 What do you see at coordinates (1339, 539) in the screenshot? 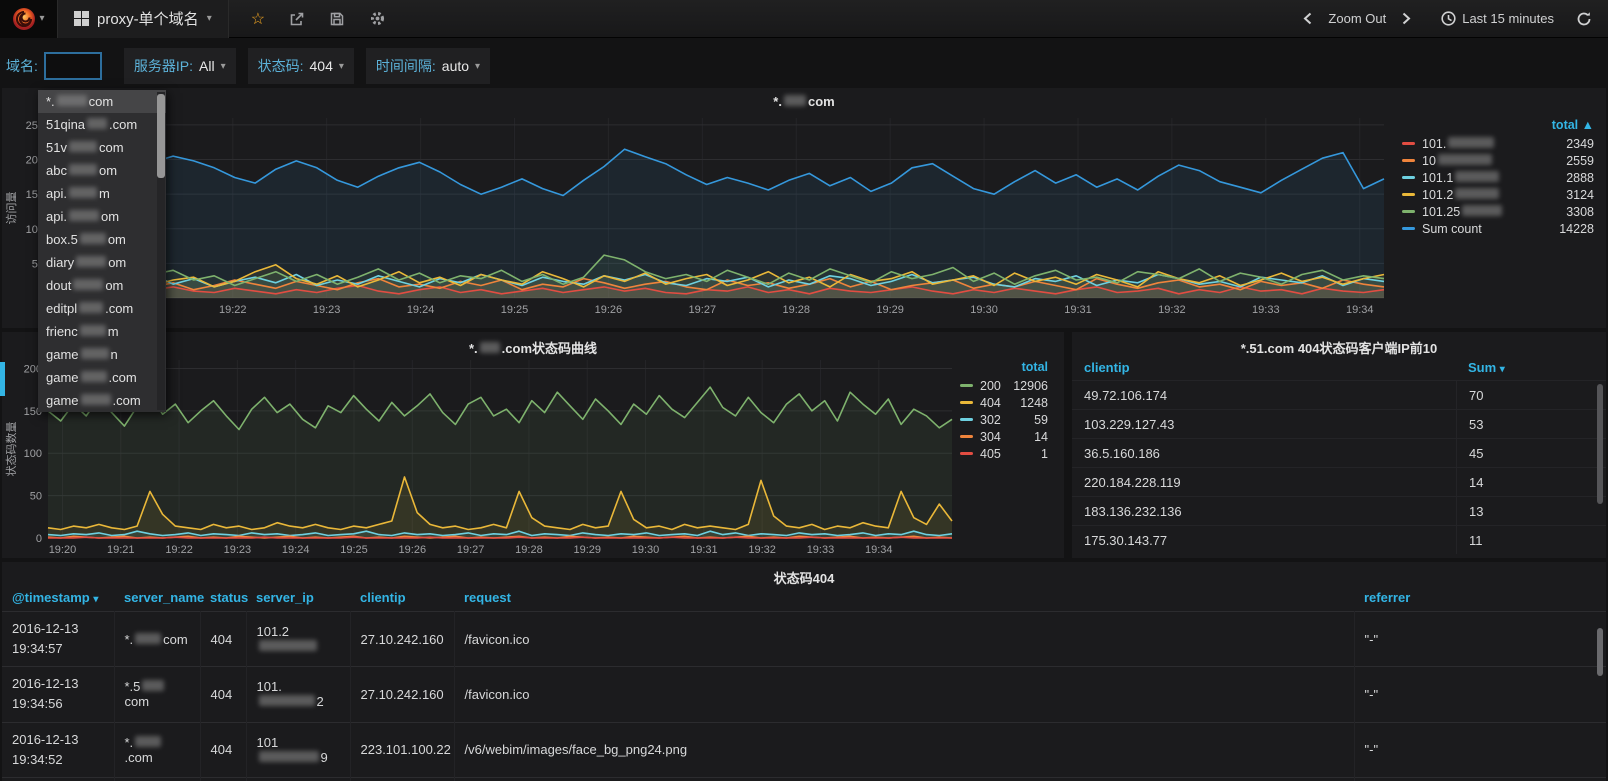
I see `ip-table-row: 175.30.143.77 11` at bounding box center [1339, 539].